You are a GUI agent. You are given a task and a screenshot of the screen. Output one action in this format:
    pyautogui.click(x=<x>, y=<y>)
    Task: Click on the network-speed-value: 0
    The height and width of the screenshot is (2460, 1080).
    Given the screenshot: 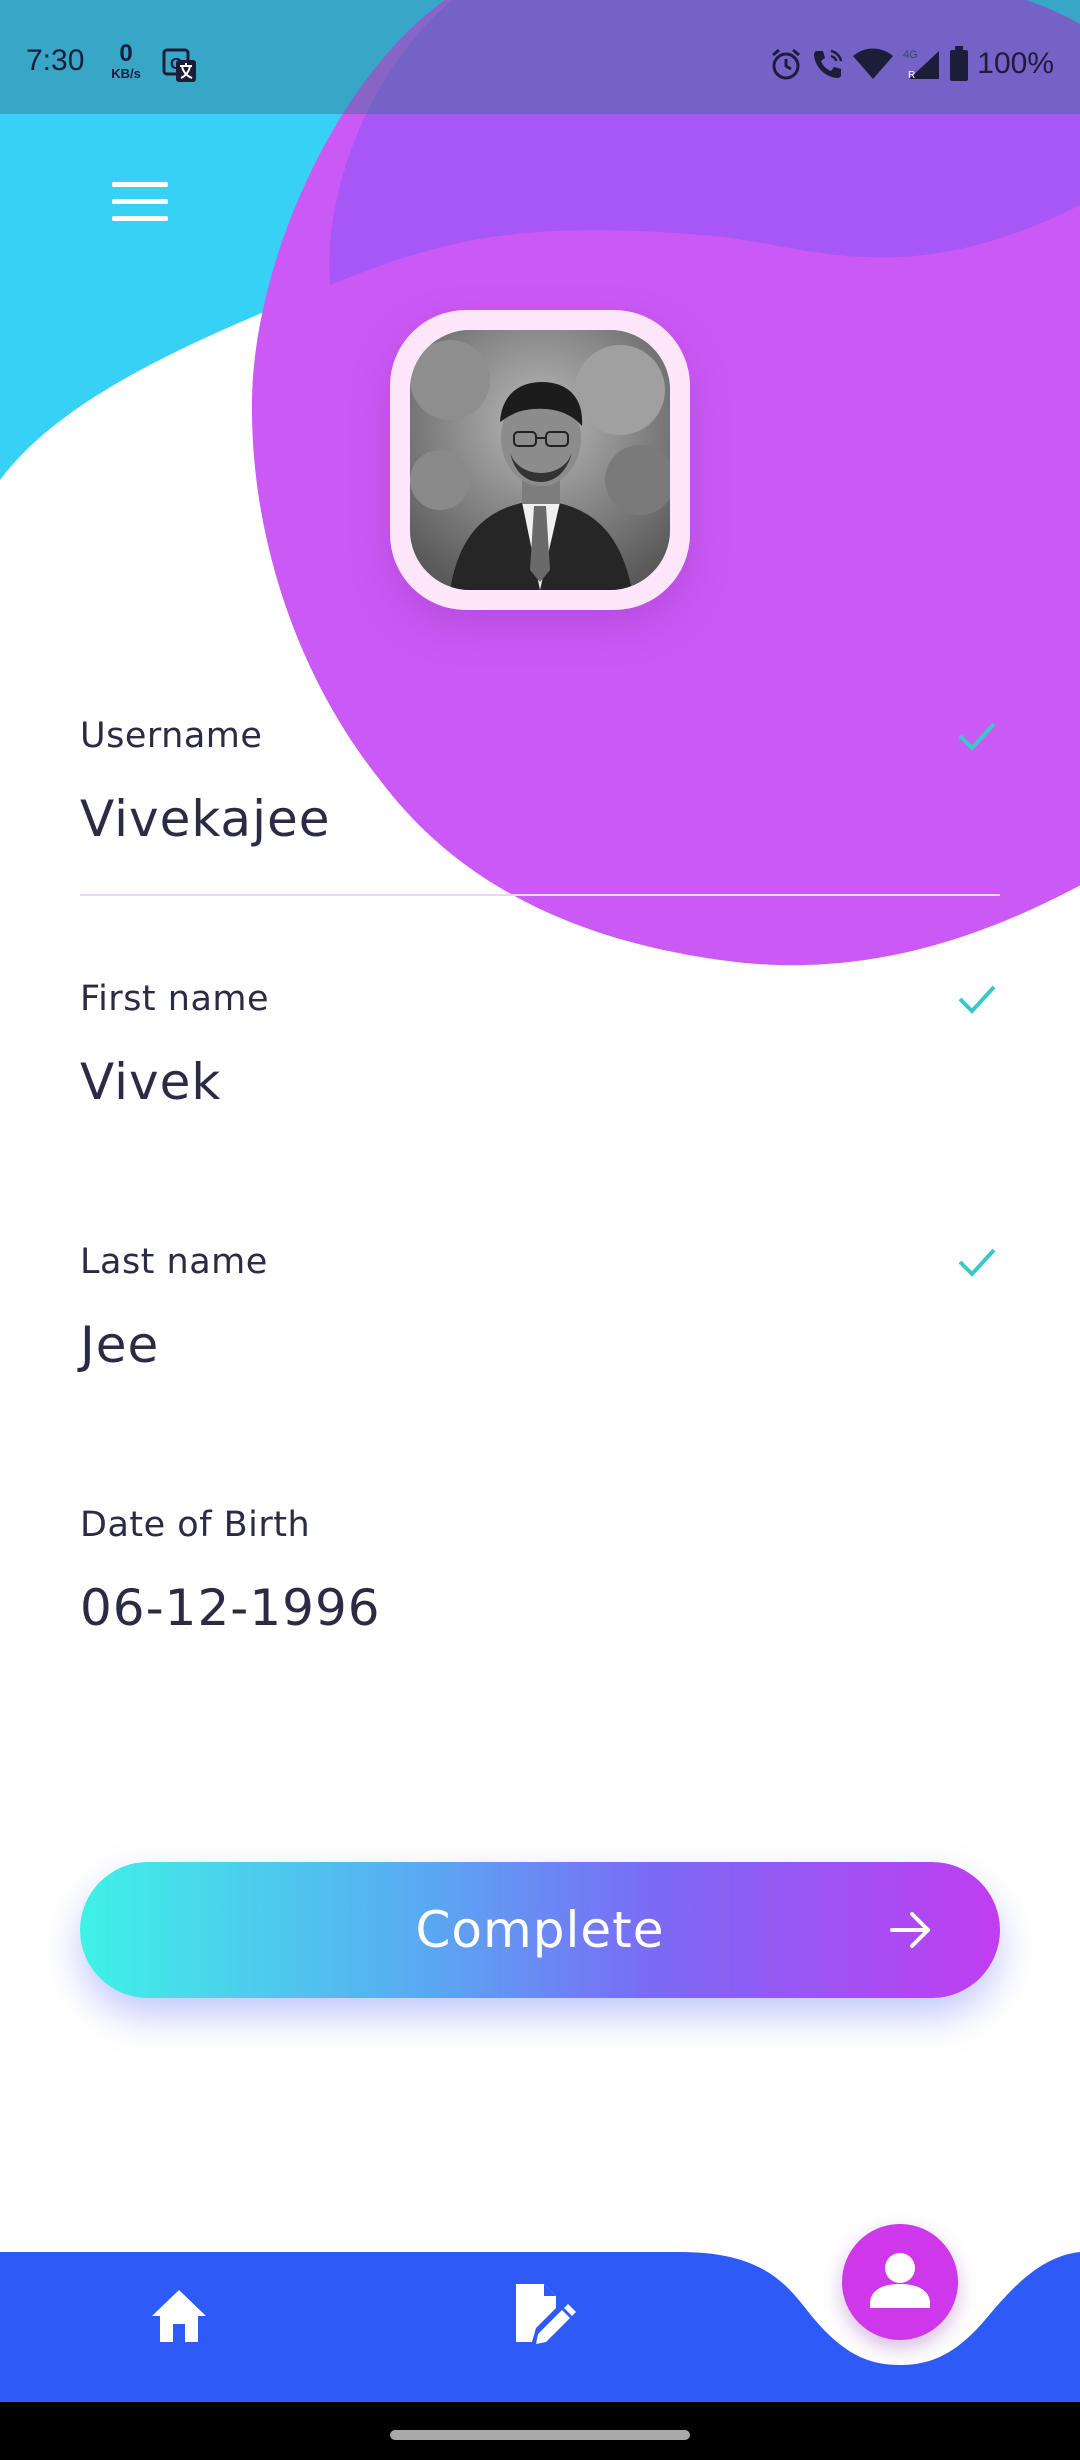 What is the action you would take?
    pyautogui.click(x=126, y=53)
    